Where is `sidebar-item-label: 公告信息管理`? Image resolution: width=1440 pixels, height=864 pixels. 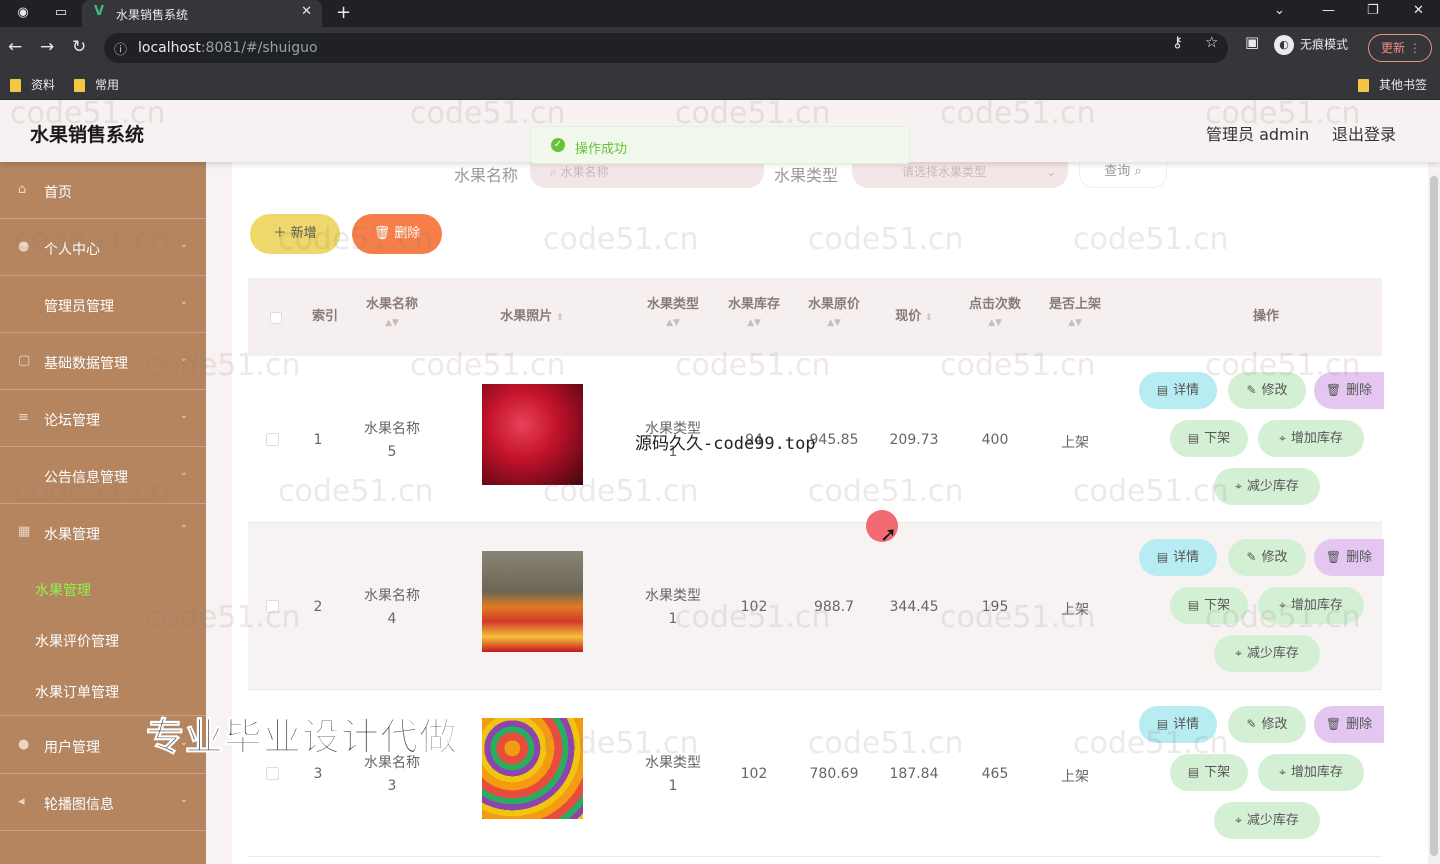 sidebar-item-label: 公告信息管理 is located at coordinates (86, 478).